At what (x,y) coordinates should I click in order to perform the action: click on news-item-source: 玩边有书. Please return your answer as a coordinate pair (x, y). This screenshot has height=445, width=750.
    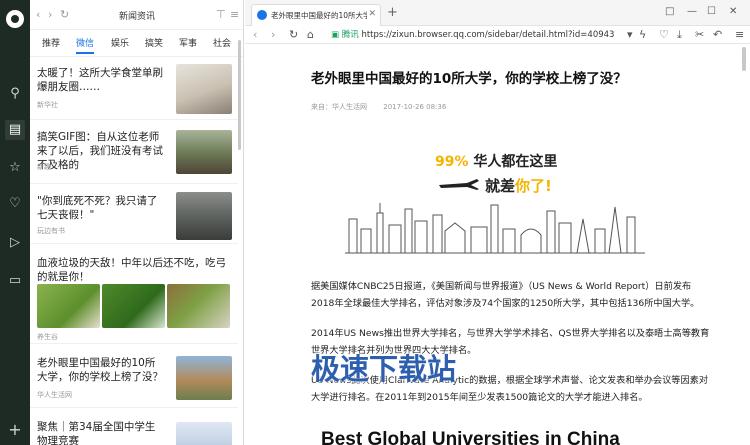
    Looking at the image, I should click on (51, 231).